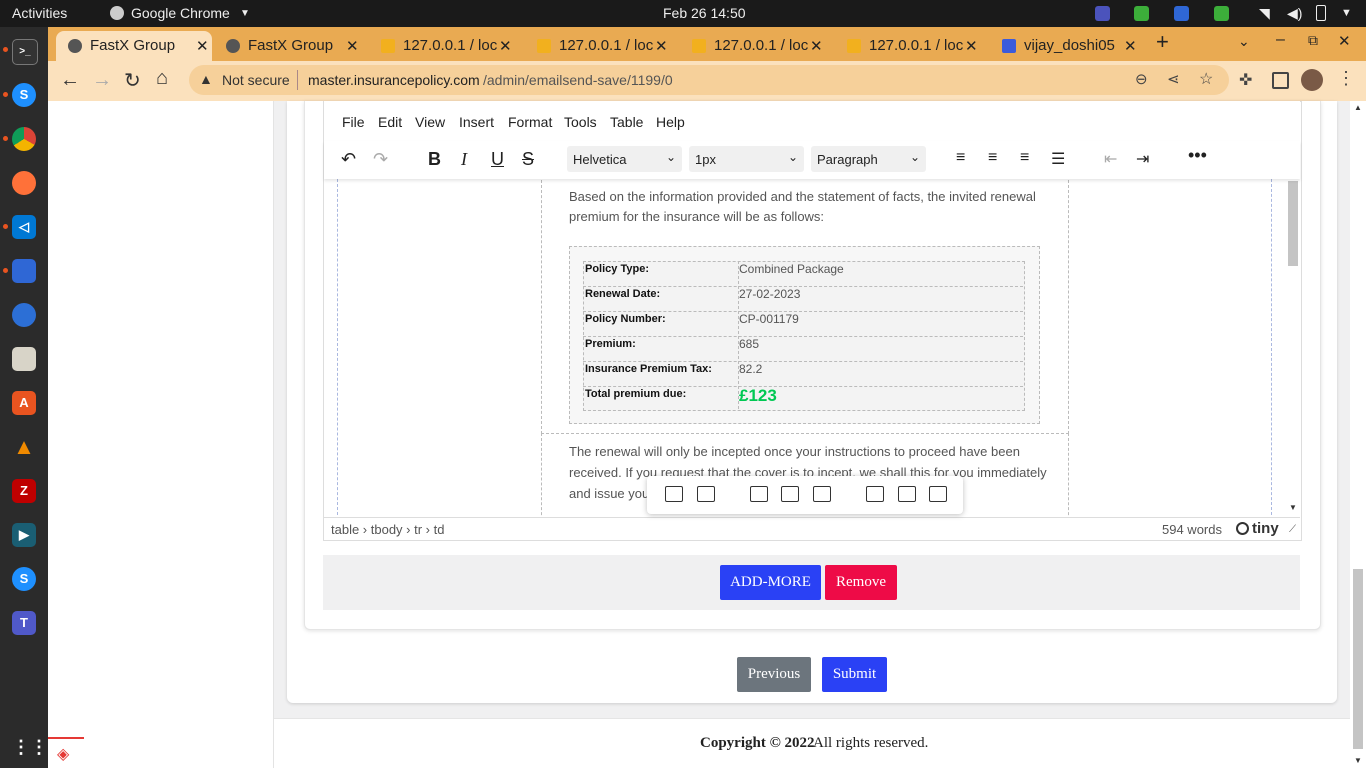 This screenshot has height=770, width=1366. What do you see at coordinates (1264, 13) in the screenshot?
I see `wifi-icon: ◥` at bounding box center [1264, 13].